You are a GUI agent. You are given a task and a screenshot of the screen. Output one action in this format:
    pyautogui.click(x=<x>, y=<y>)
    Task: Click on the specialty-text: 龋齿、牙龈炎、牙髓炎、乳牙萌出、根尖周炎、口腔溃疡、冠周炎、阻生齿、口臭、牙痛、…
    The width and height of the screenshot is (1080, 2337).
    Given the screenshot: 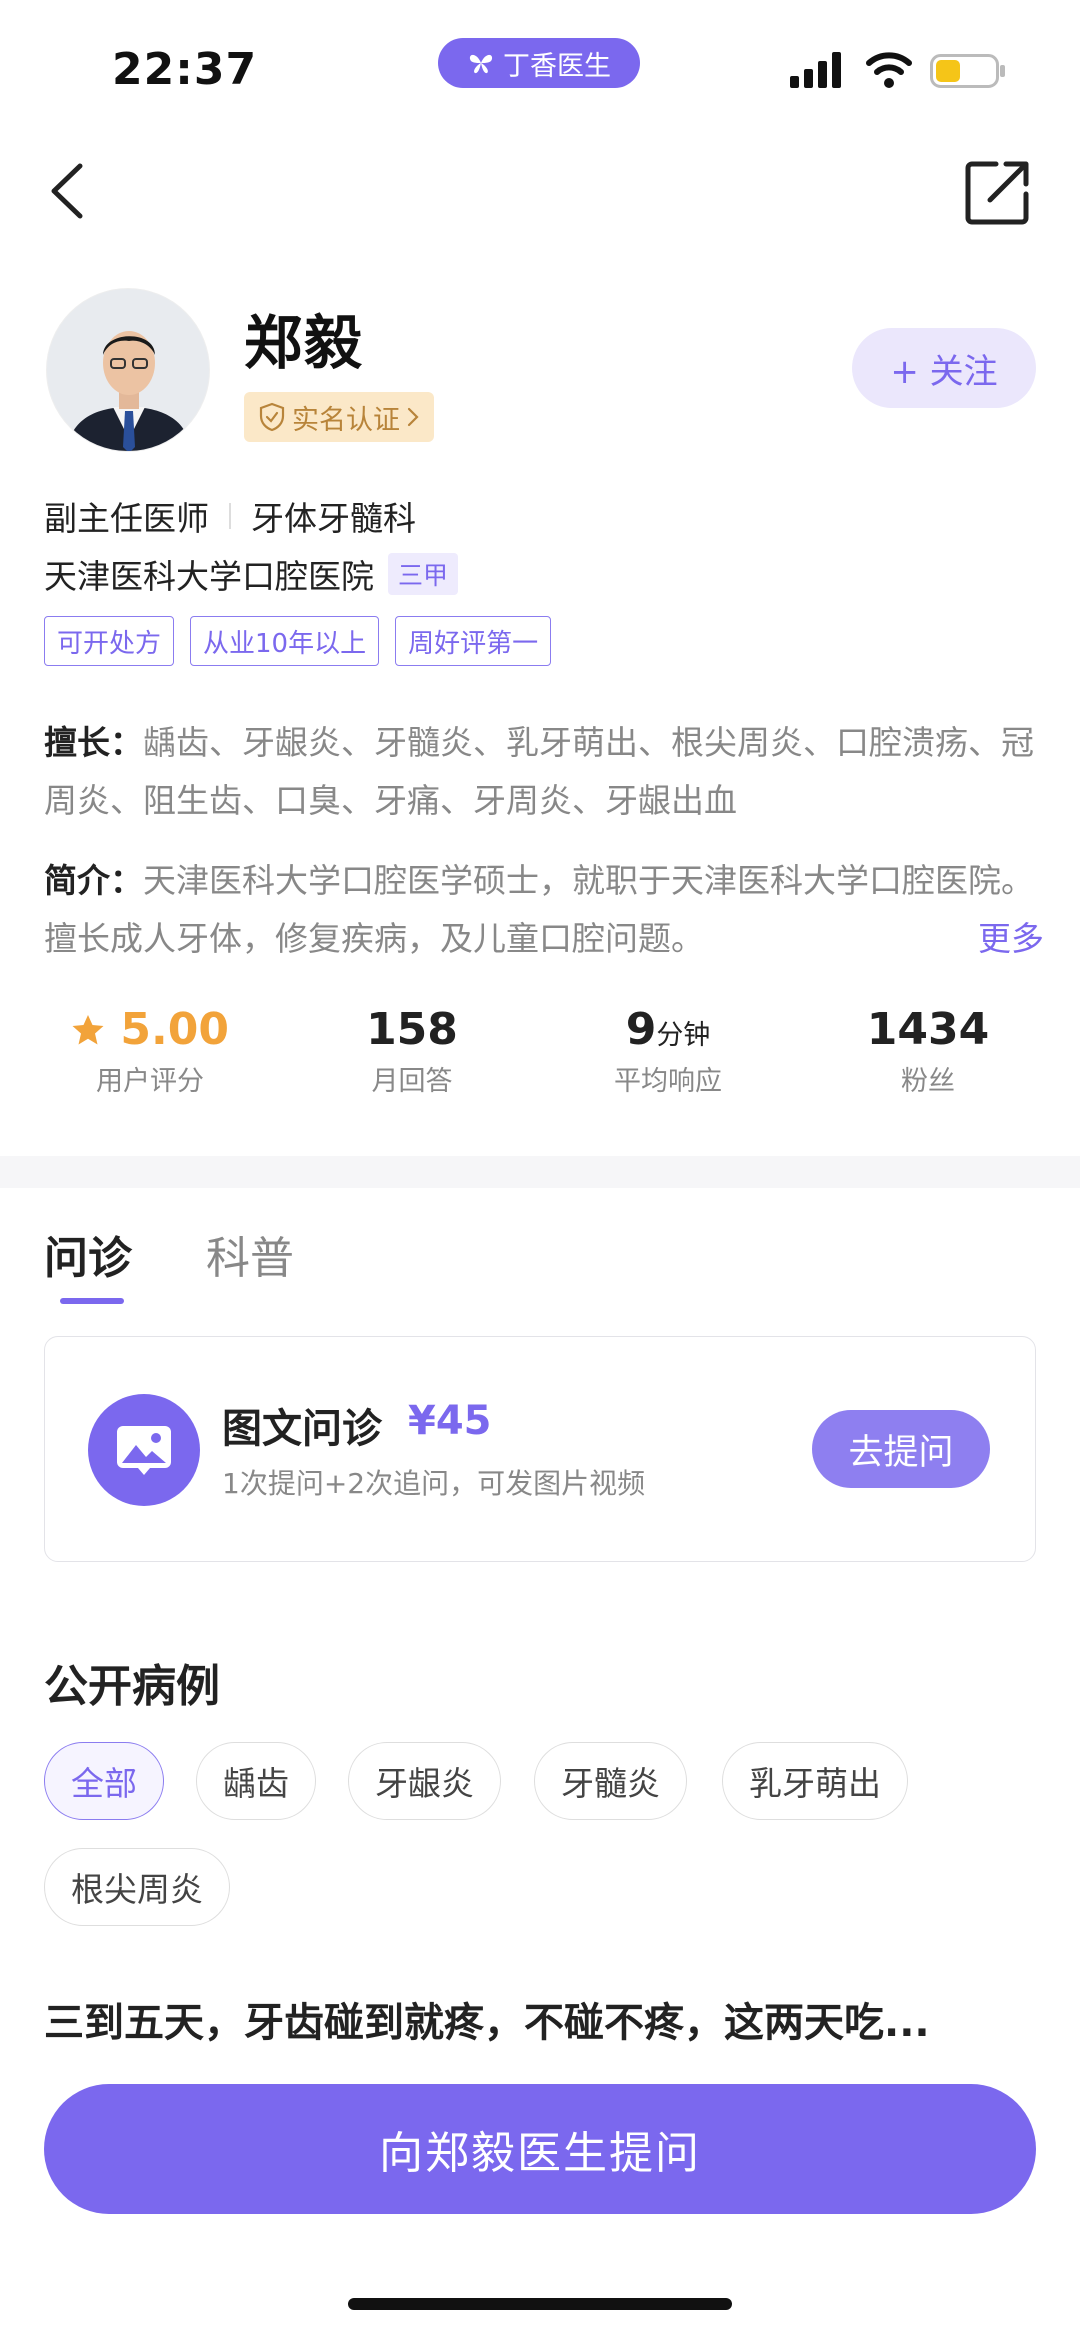 What is the action you would take?
    pyautogui.click(x=539, y=771)
    